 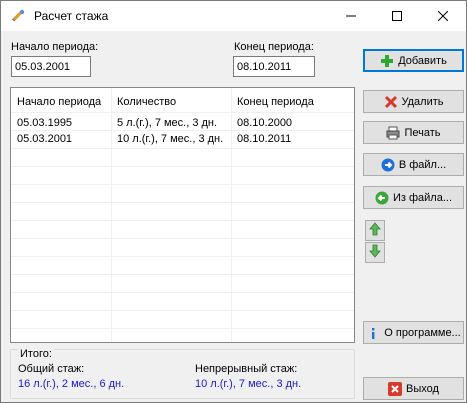 I want to click on table-header: Начало периода Количество Конец периода, so click(x=182, y=103).